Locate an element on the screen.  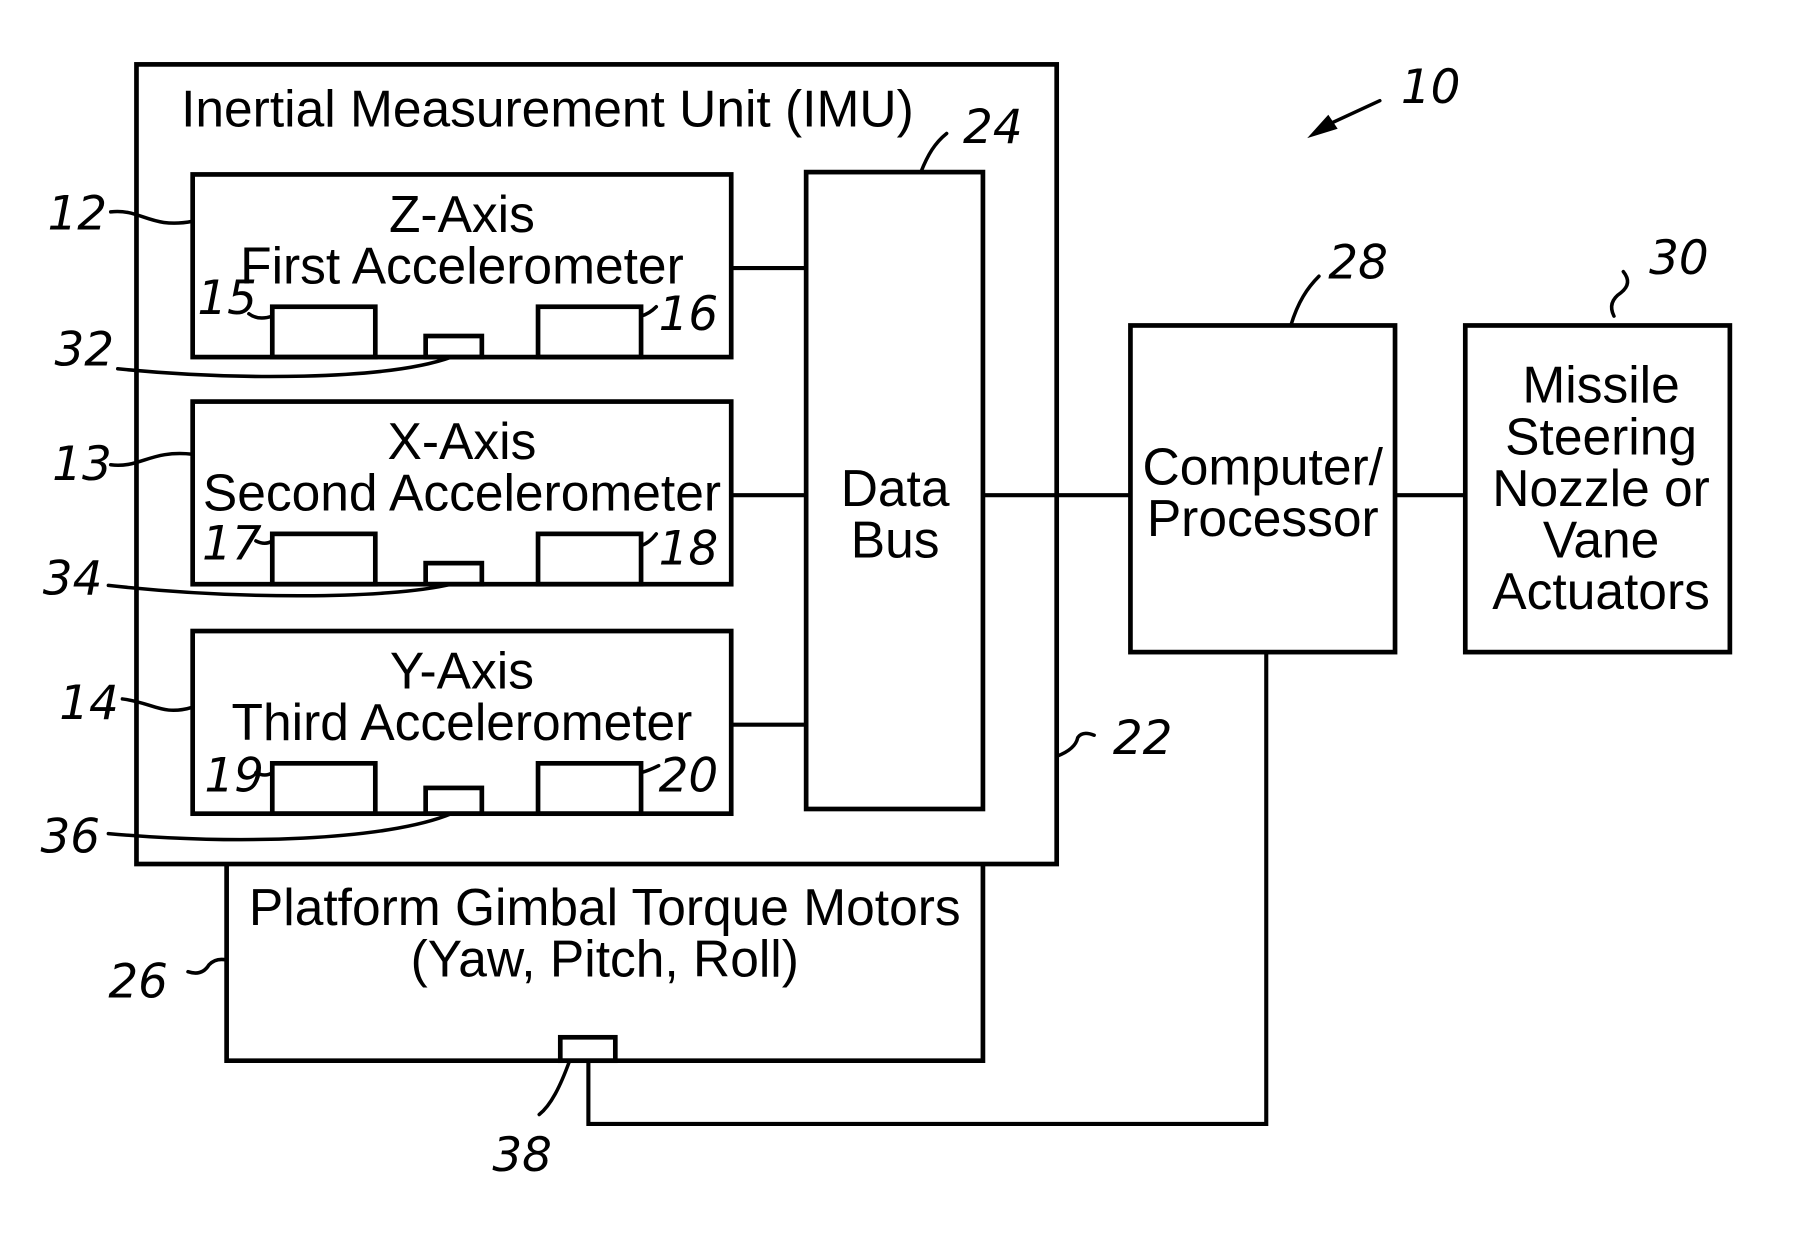
gimbal-sensor is located at coordinates (587, 1049).